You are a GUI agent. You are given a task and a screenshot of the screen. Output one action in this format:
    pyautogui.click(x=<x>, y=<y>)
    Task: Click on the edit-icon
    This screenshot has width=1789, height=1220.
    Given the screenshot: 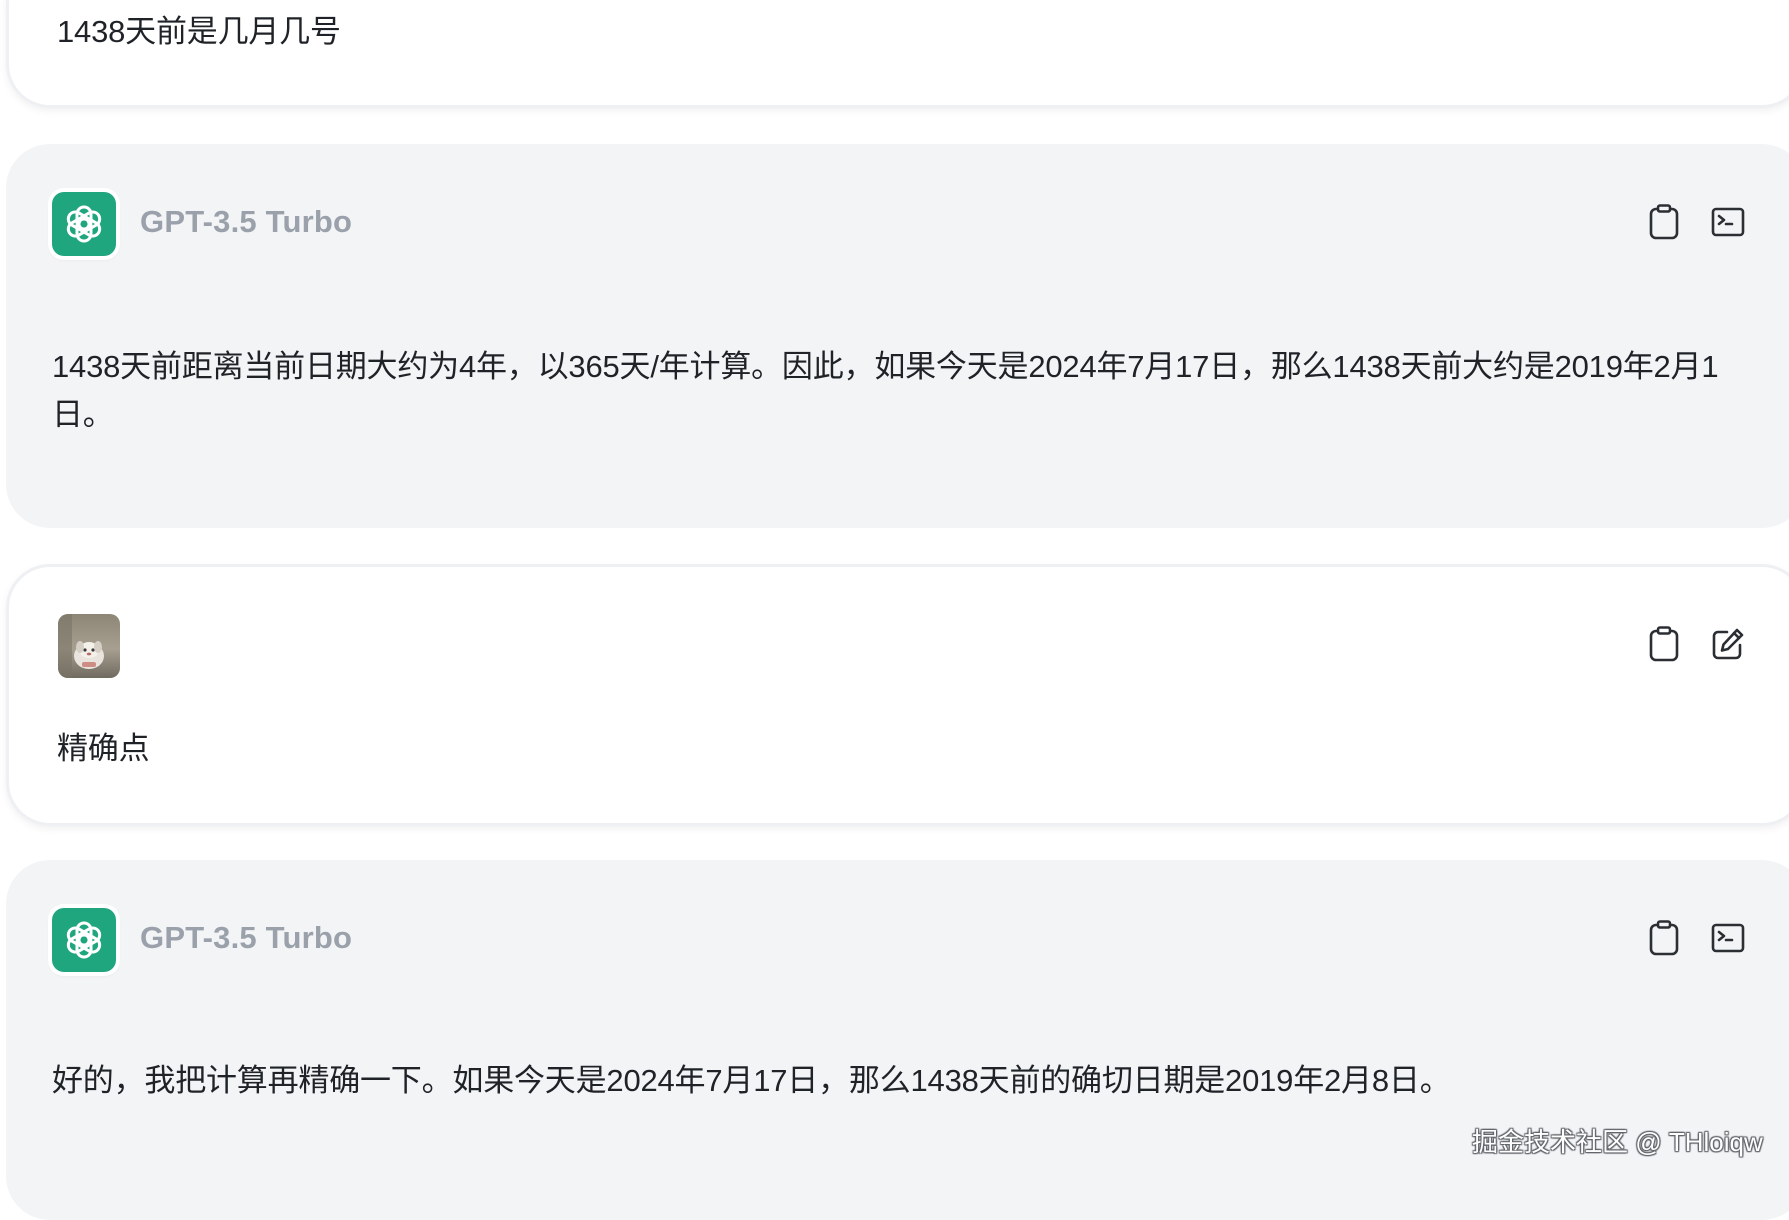 What is the action you would take?
    pyautogui.click(x=1728, y=646)
    